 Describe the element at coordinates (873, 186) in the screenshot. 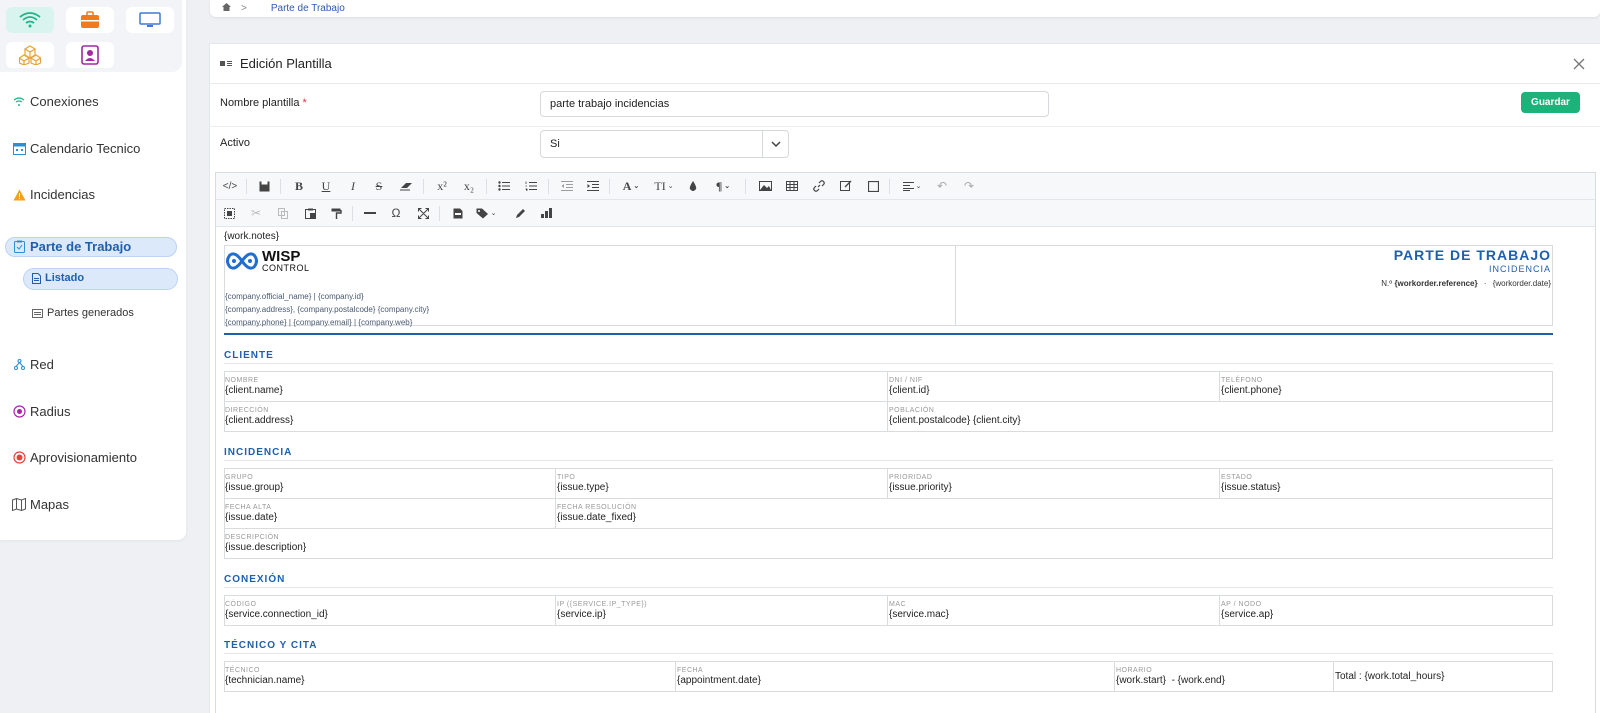

I see `frame-icon` at that location.